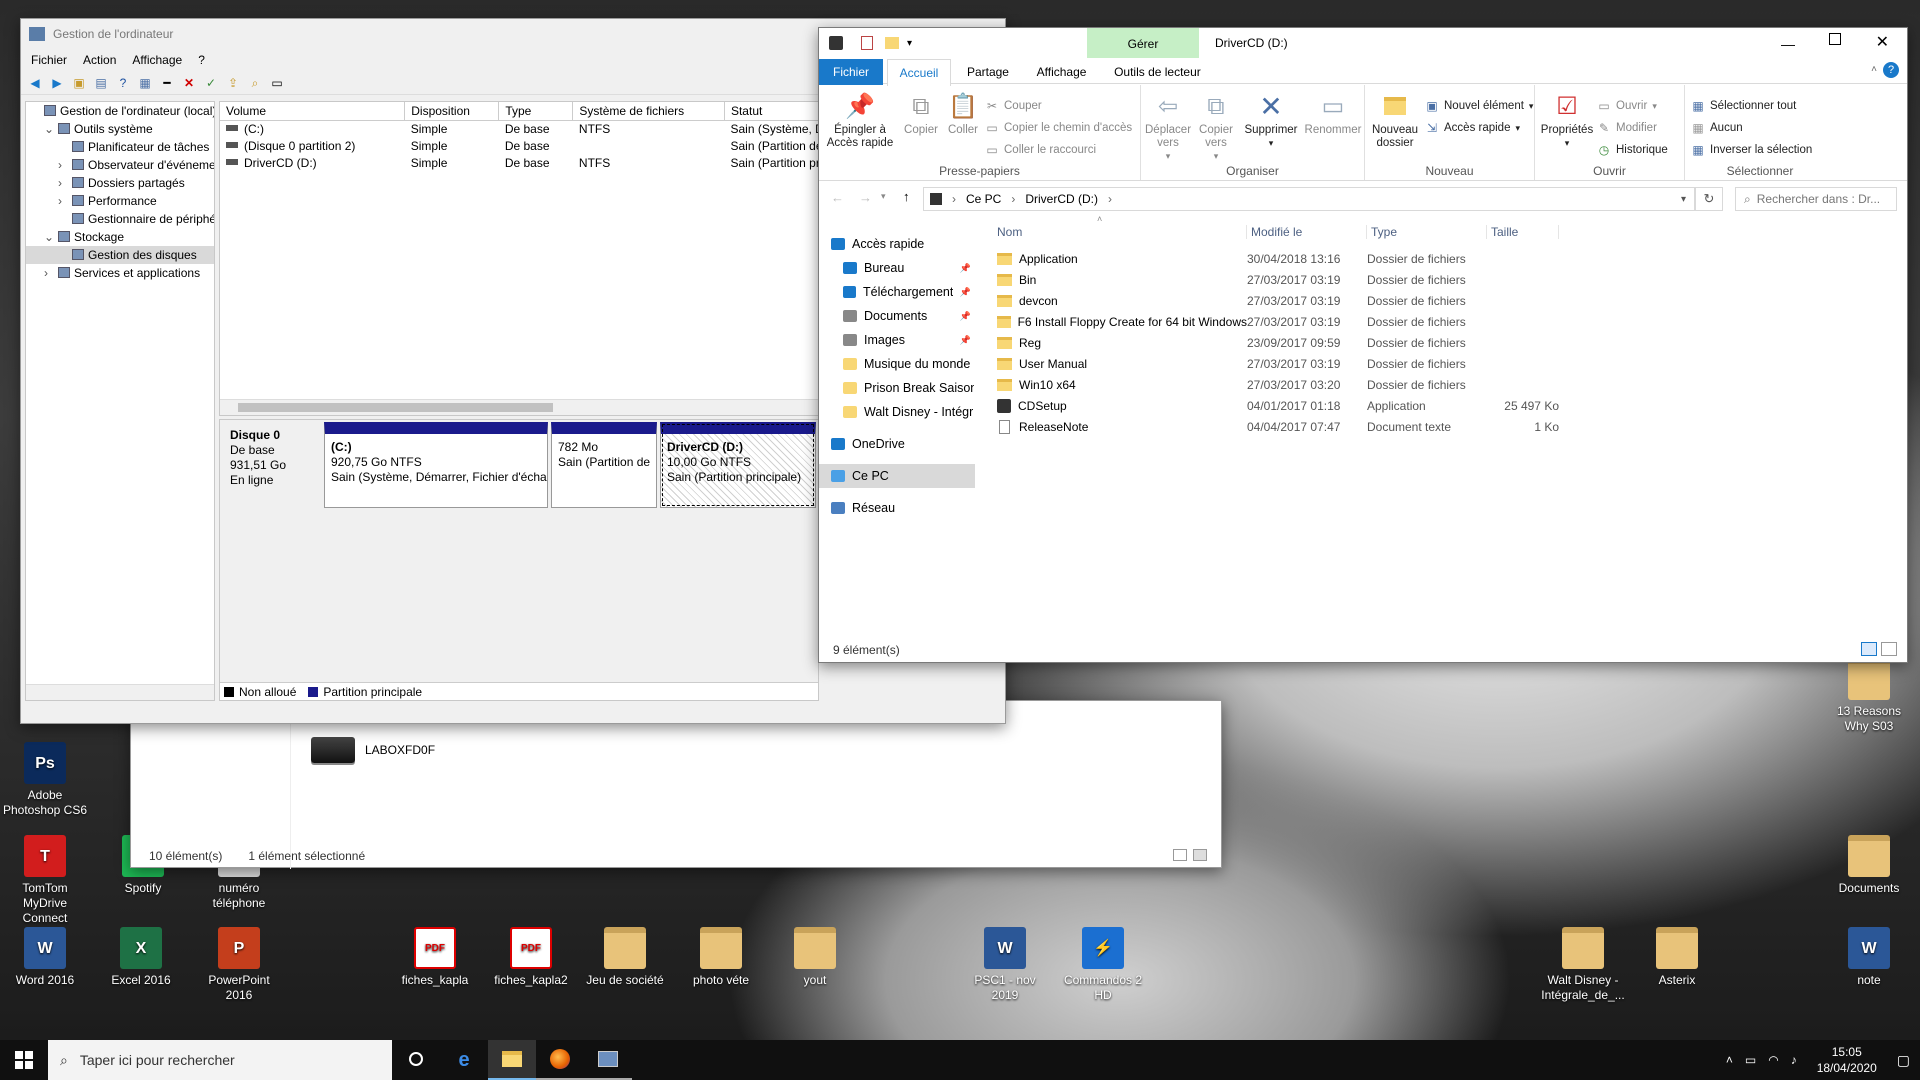 This screenshot has width=1920, height=1080. What do you see at coordinates (1292, 342) in the screenshot?
I see `file-row: Reg 23/09/2017 09:59 Dossier de fichiers` at bounding box center [1292, 342].